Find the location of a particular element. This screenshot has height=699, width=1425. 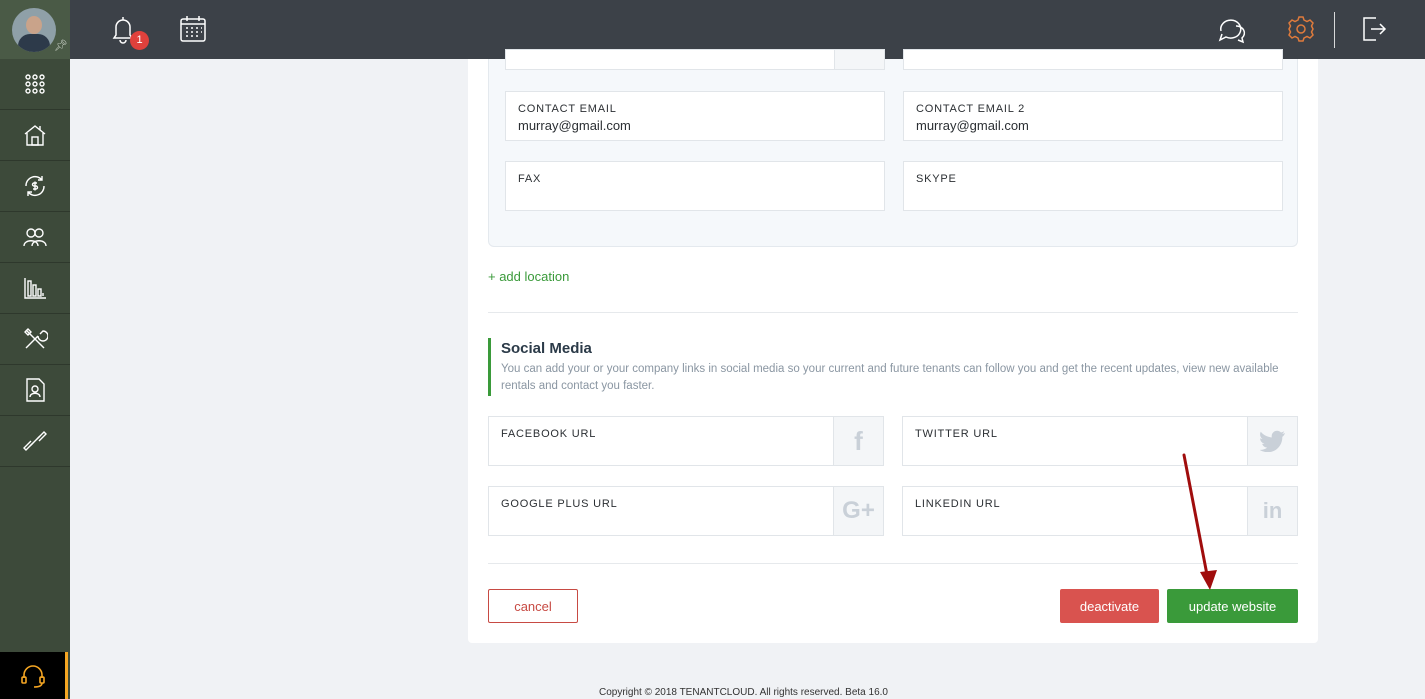

skype-label: SKYPE is located at coordinates (936, 179).